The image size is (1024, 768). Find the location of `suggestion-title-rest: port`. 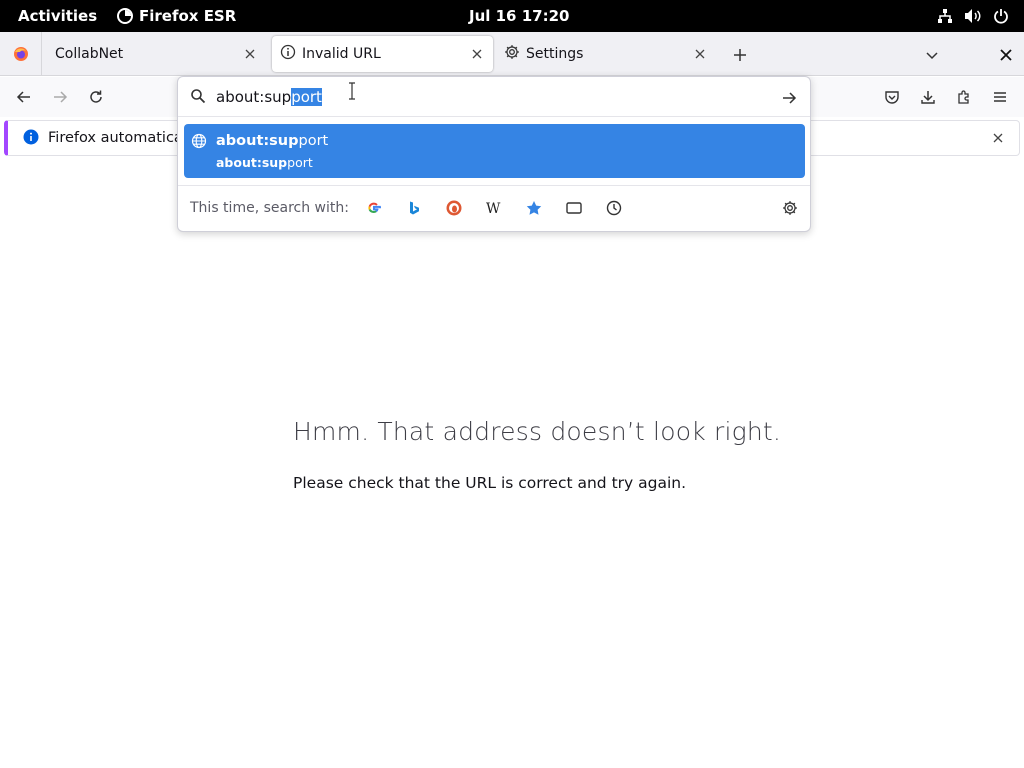

suggestion-title-rest: port is located at coordinates (313, 141).